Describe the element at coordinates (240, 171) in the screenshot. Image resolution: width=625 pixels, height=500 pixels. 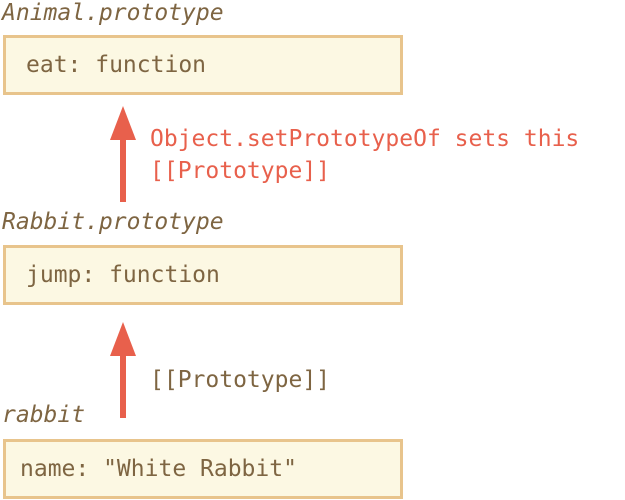
I see `set-prototype-label-line2: [[Prototype]]` at that location.